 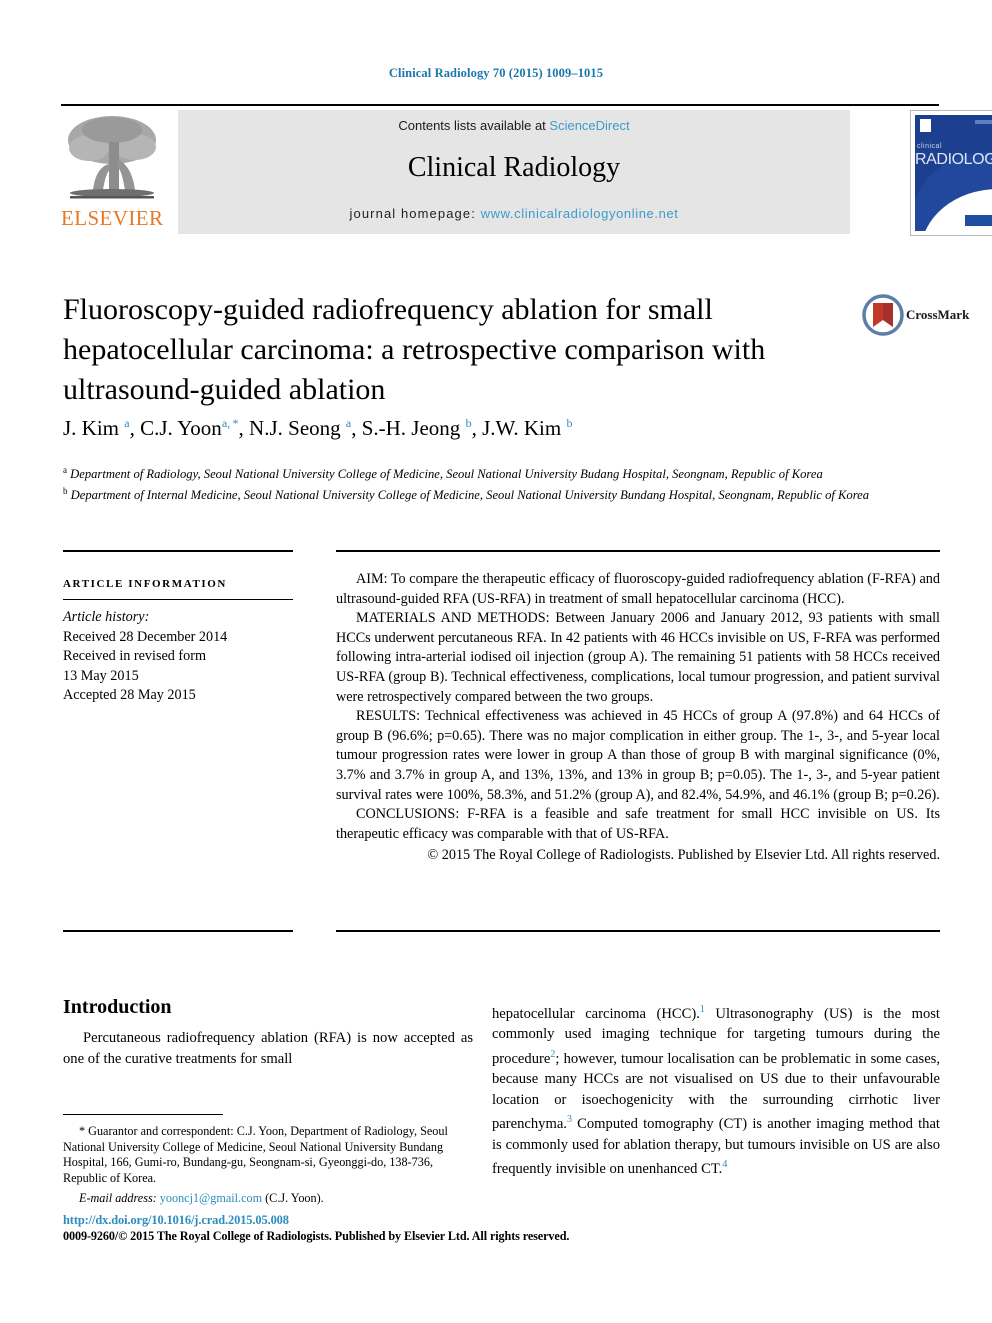 What do you see at coordinates (589, 125) in the screenshot?
I see `sciencedirect-link: ScienceDirect` at bounding box center [589, 125].